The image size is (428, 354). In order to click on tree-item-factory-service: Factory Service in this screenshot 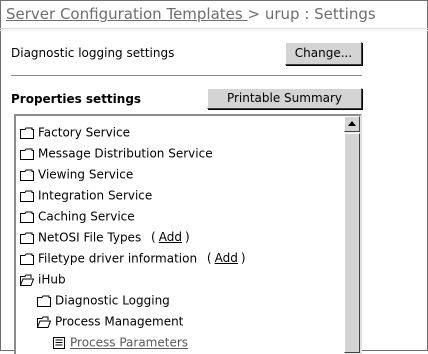, I will do `click(75, 132)`.